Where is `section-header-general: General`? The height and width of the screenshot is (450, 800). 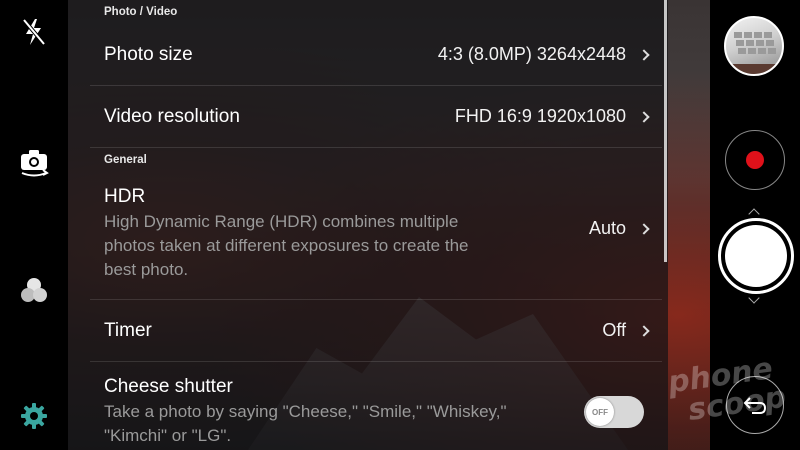
section-header-general: General is located at coordinates (125, 160).